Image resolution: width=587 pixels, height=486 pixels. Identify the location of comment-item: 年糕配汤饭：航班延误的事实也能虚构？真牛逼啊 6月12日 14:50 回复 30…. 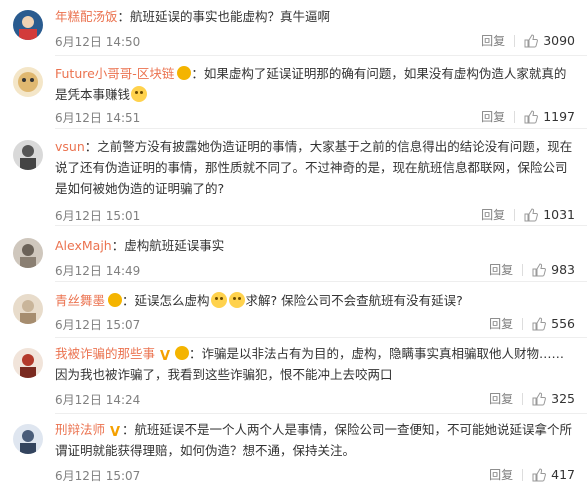
(293, 28).